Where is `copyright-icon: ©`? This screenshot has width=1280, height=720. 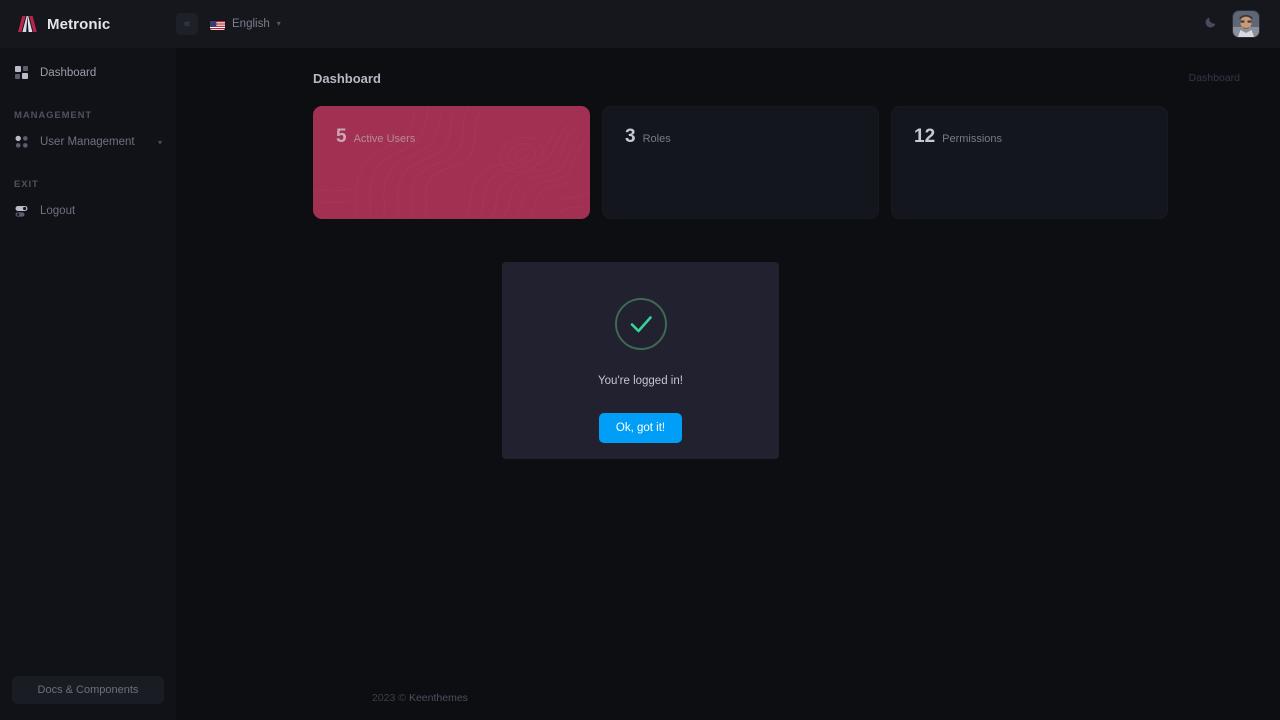
copyright-icon: © is located at coordinates (402, 698).